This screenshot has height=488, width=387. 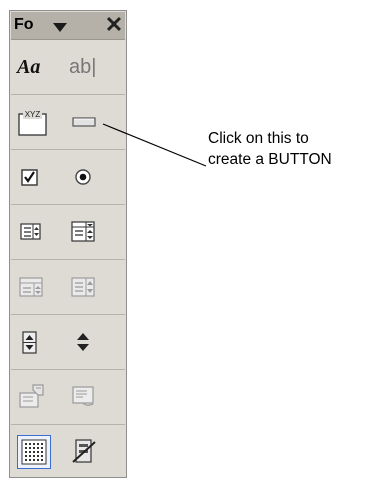 What do you see at coordinates (154, 145) in the screenshot?
I see `callout-pointer-line` at bounding box center [154, 145].